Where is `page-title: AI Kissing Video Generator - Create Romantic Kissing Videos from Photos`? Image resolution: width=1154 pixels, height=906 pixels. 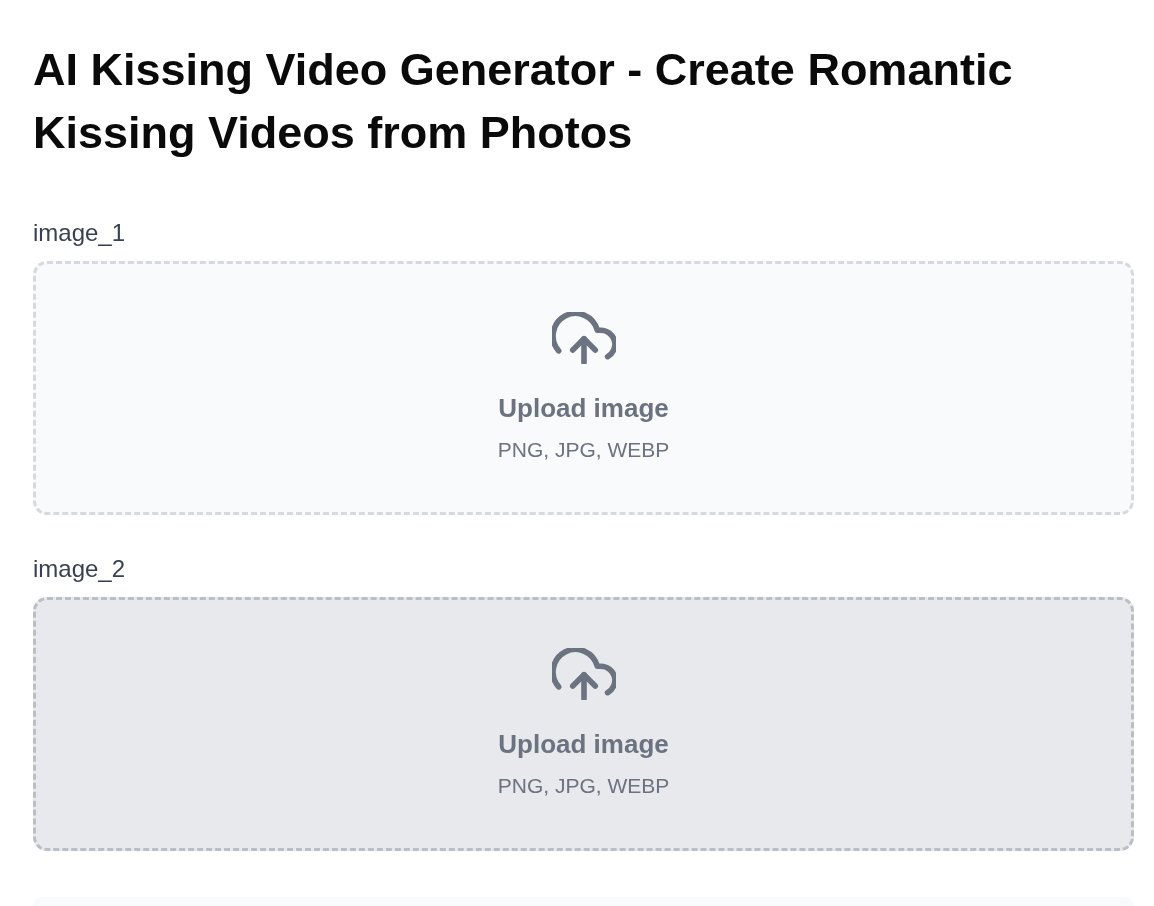
page-title: AI Kissing Video Generator - Create Romantic Kissing Videos from Photos is located at coordinates (523, 101).